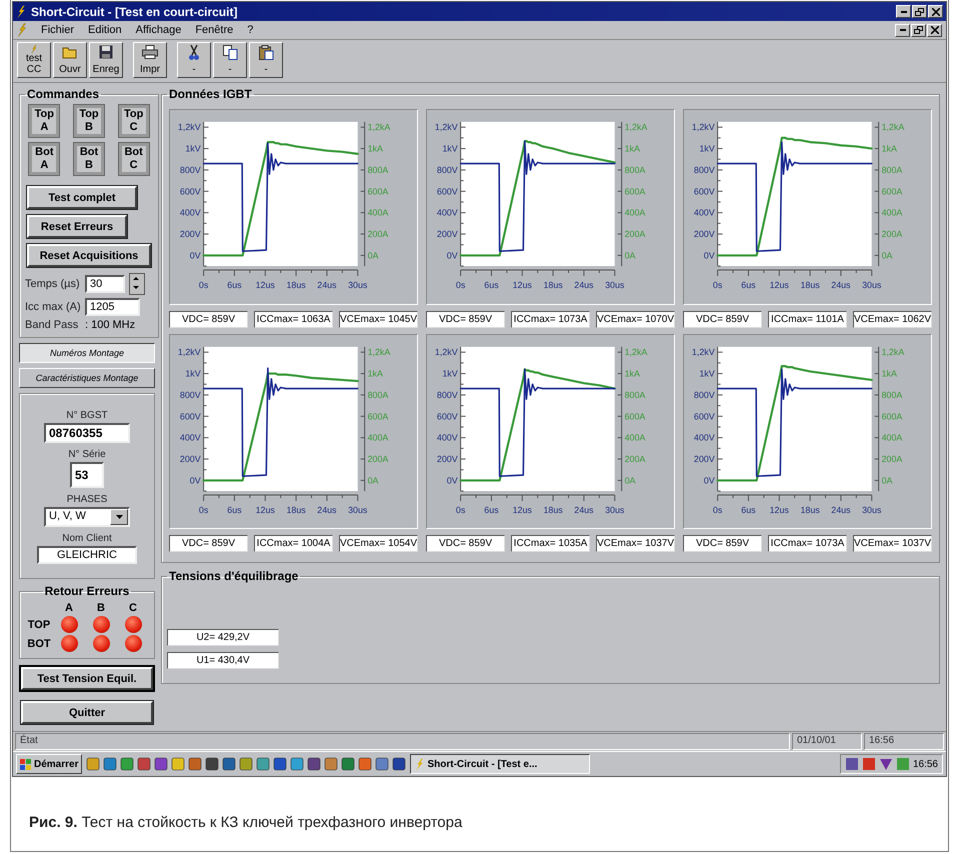 The width and height of the screenshot is (959, 854). What do you see at coordinates (119, 517) in the screenshot?
I see `caret-icon` at bounding box center [119, 517].